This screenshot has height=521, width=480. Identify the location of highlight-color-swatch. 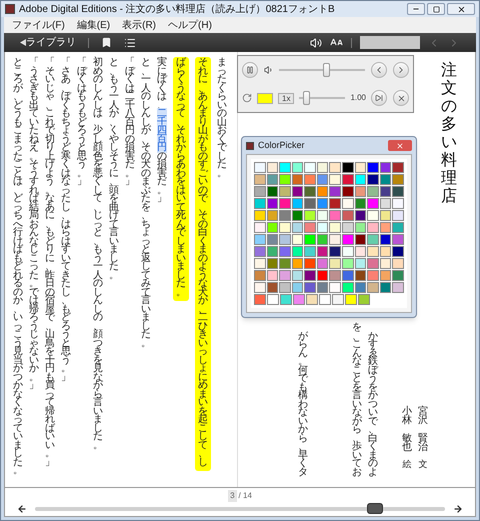
(265, 98).